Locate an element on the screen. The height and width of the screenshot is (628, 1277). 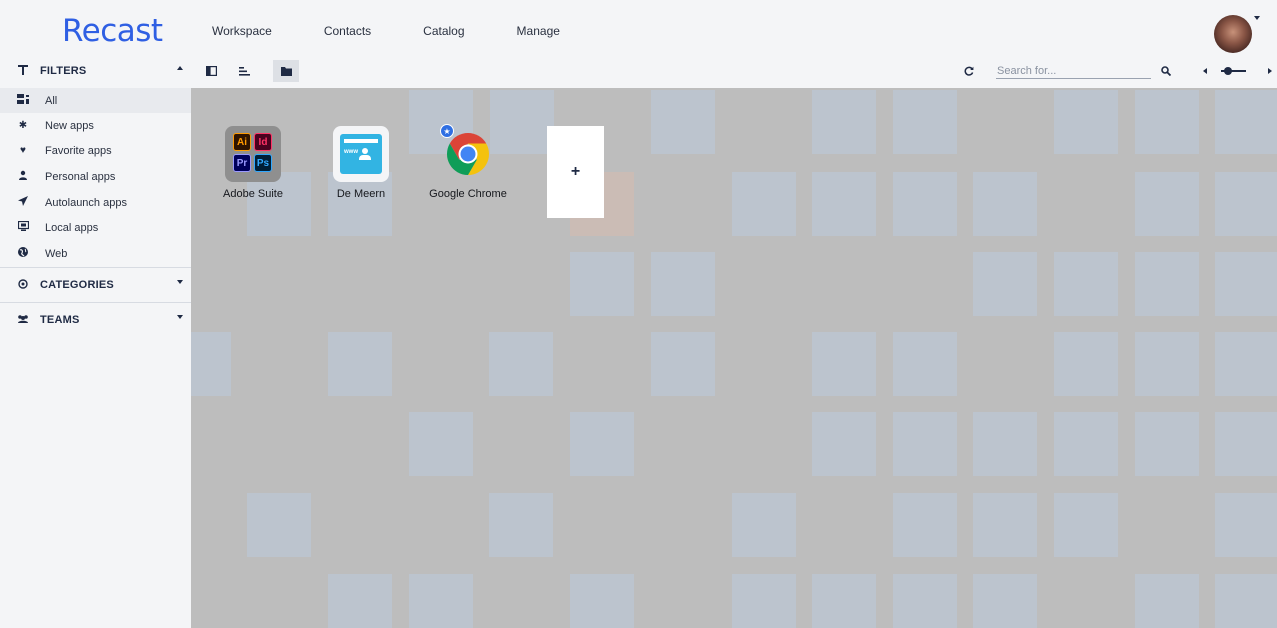
categories-header: CATEGORIES is located at coordinates (95, 285).